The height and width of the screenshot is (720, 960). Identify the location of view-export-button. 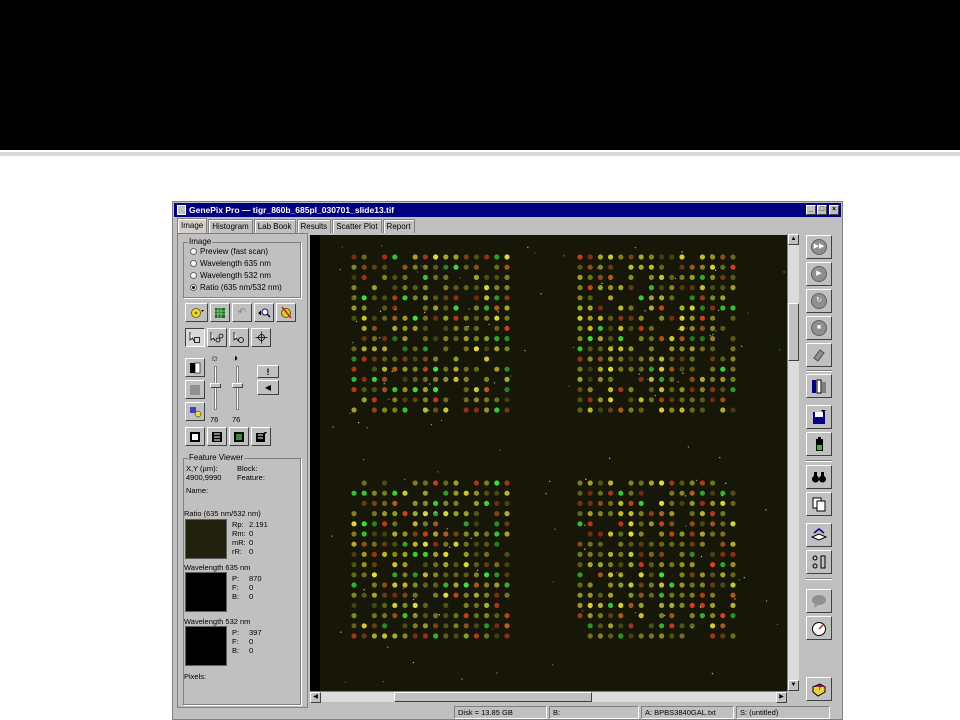
(261, 436).